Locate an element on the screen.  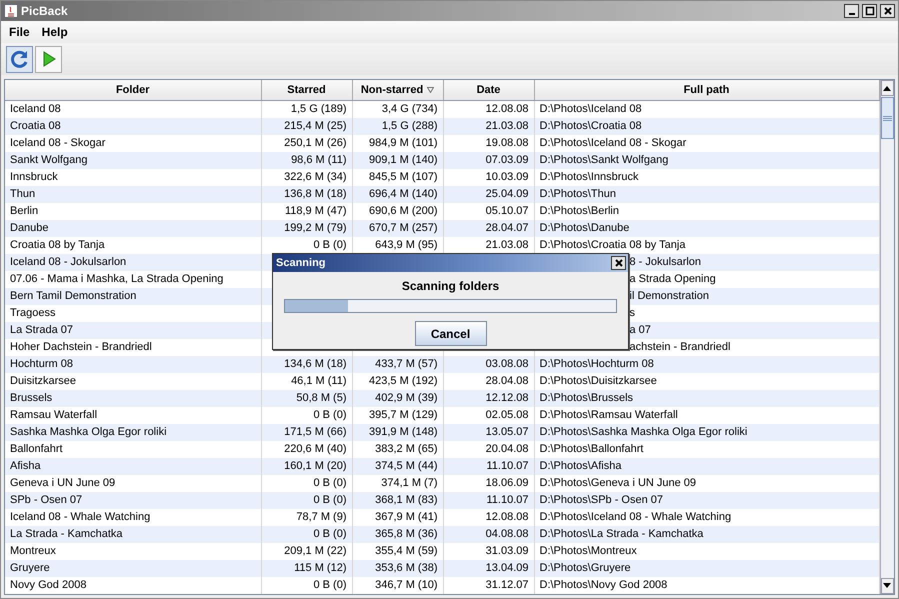
date-text: 13.05.07 is located at coordinates (507, 432).